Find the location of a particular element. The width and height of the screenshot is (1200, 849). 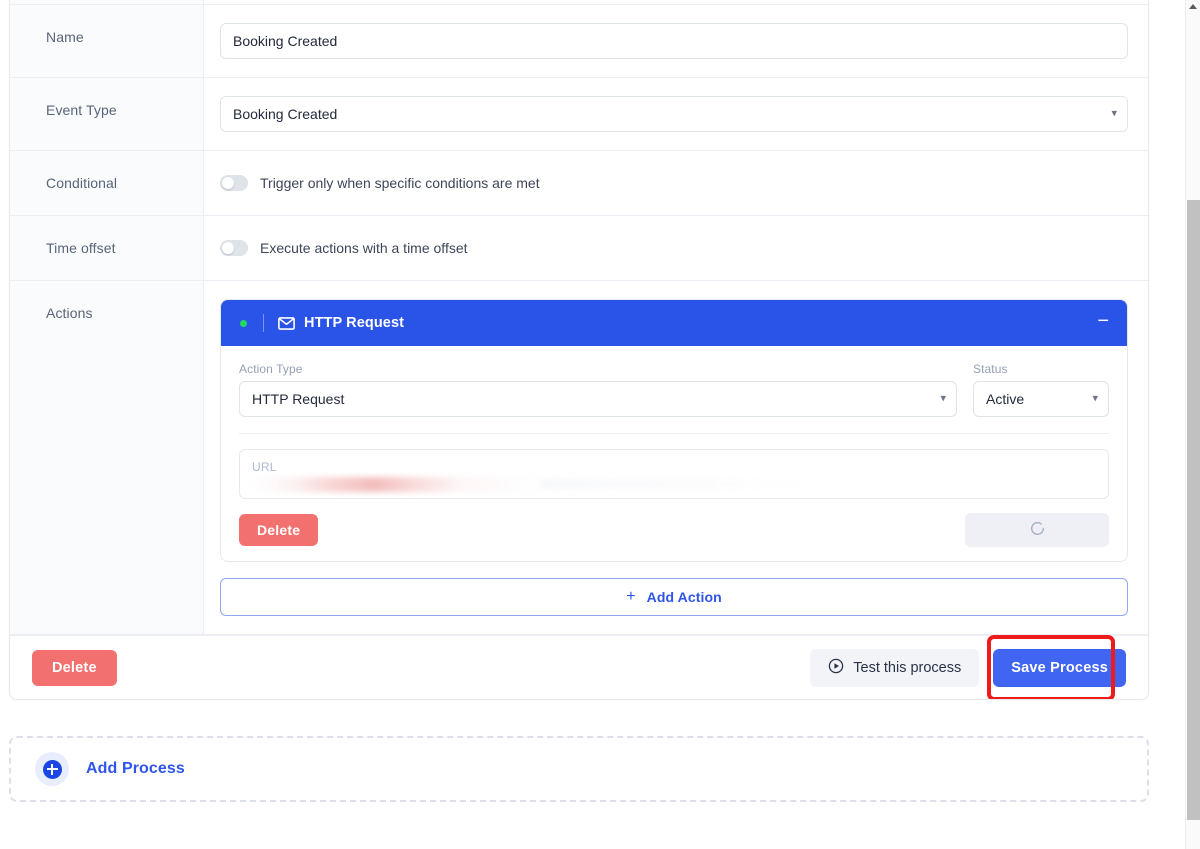

time-offset-toggle-line: Execute actions with a time offset is located at coordinates (344, 248).